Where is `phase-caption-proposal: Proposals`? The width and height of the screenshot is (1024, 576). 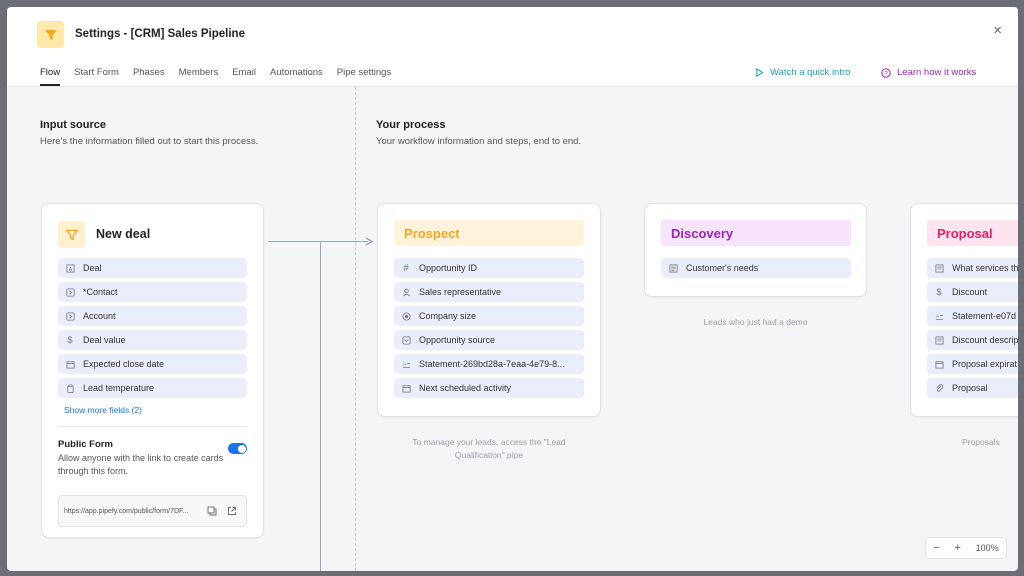 phase-caption-proposal: Proposals is located at coordinates (981, 442).